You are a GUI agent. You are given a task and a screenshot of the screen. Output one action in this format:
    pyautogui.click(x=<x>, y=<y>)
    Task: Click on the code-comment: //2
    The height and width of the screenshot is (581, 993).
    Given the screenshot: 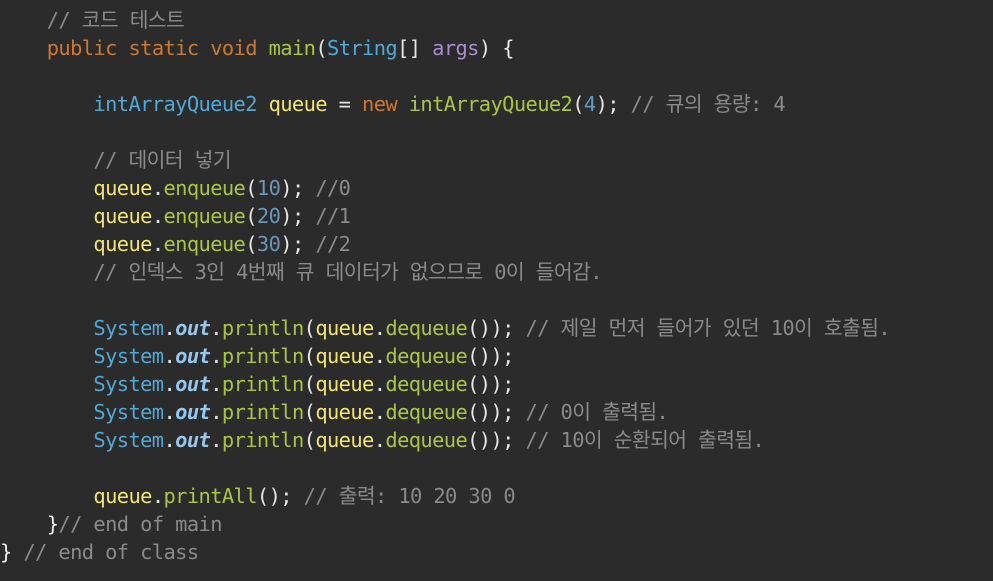 What is the action you would take?
    pyautogui.click(x=333, y=244)
    